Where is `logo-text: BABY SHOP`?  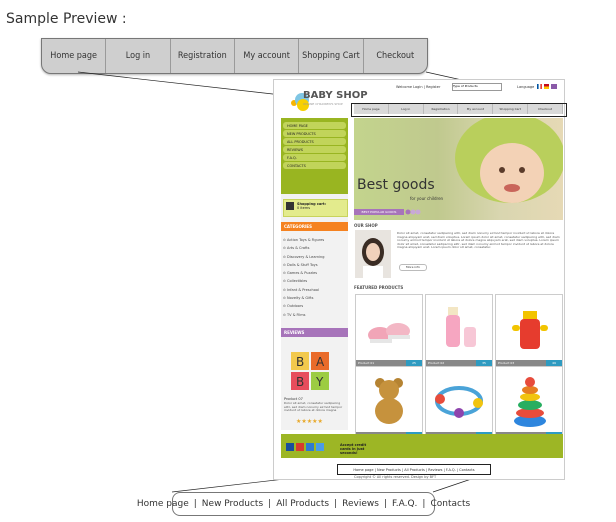
logo-text: BABY SHOP is located at coordinates (335, 95).